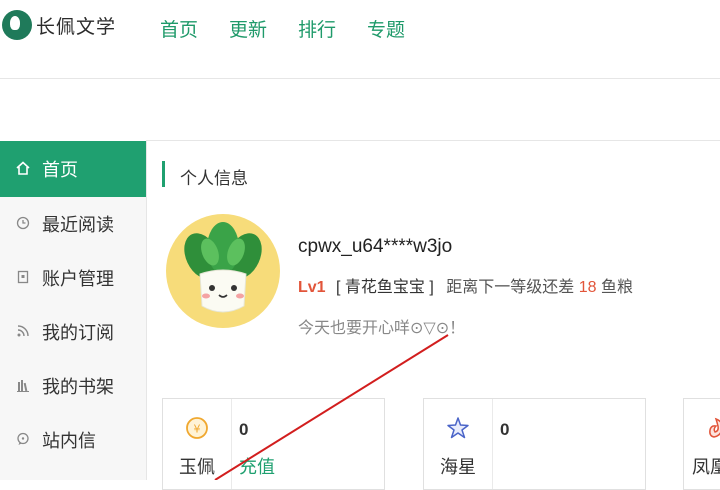 Image resolution: width=720 pixels, height=490 pixels. I want to click on main-nav: 首页 更新 排行 专题, so click(298, 28).